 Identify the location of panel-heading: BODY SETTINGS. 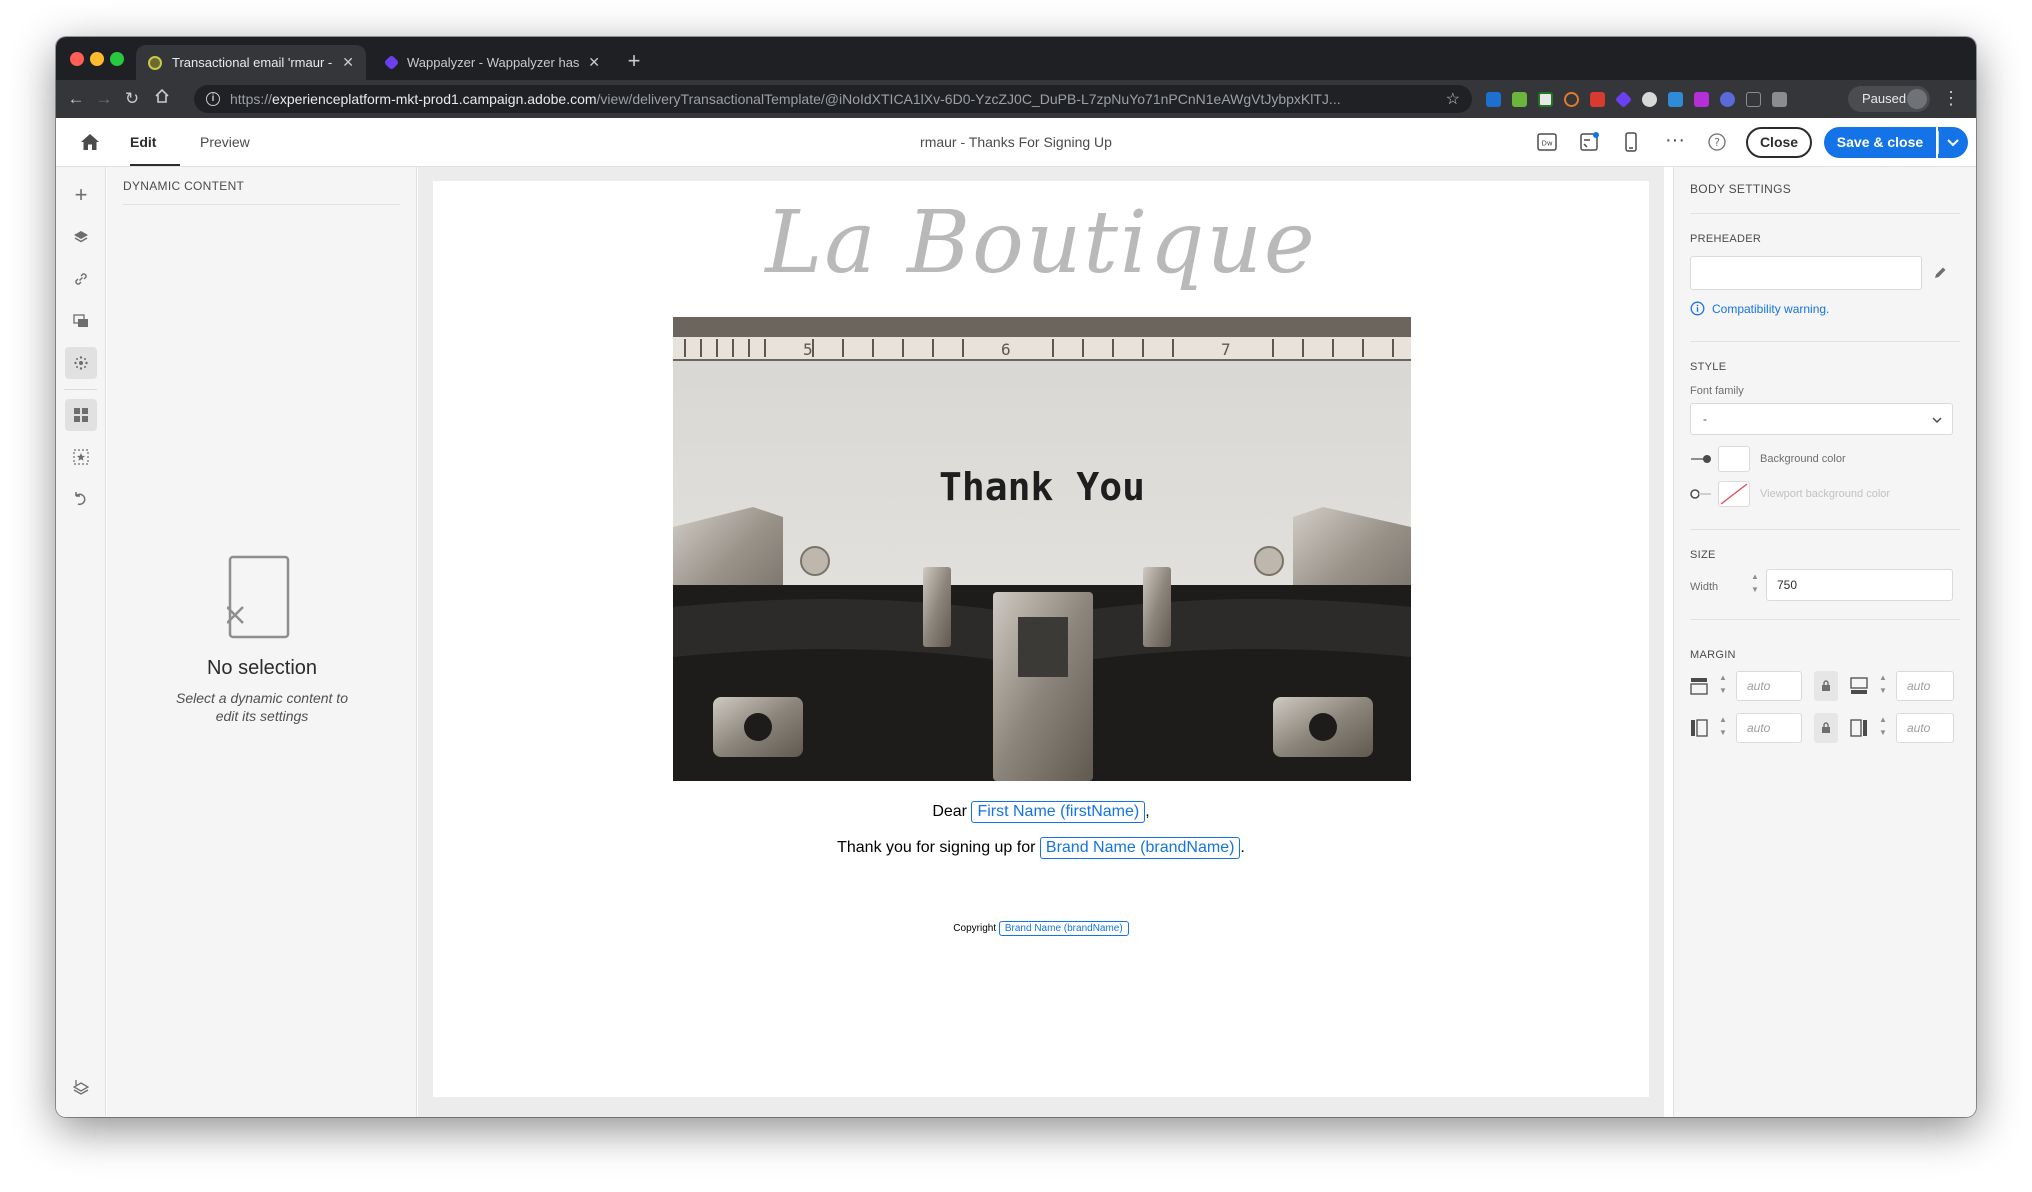
(1741, 189).